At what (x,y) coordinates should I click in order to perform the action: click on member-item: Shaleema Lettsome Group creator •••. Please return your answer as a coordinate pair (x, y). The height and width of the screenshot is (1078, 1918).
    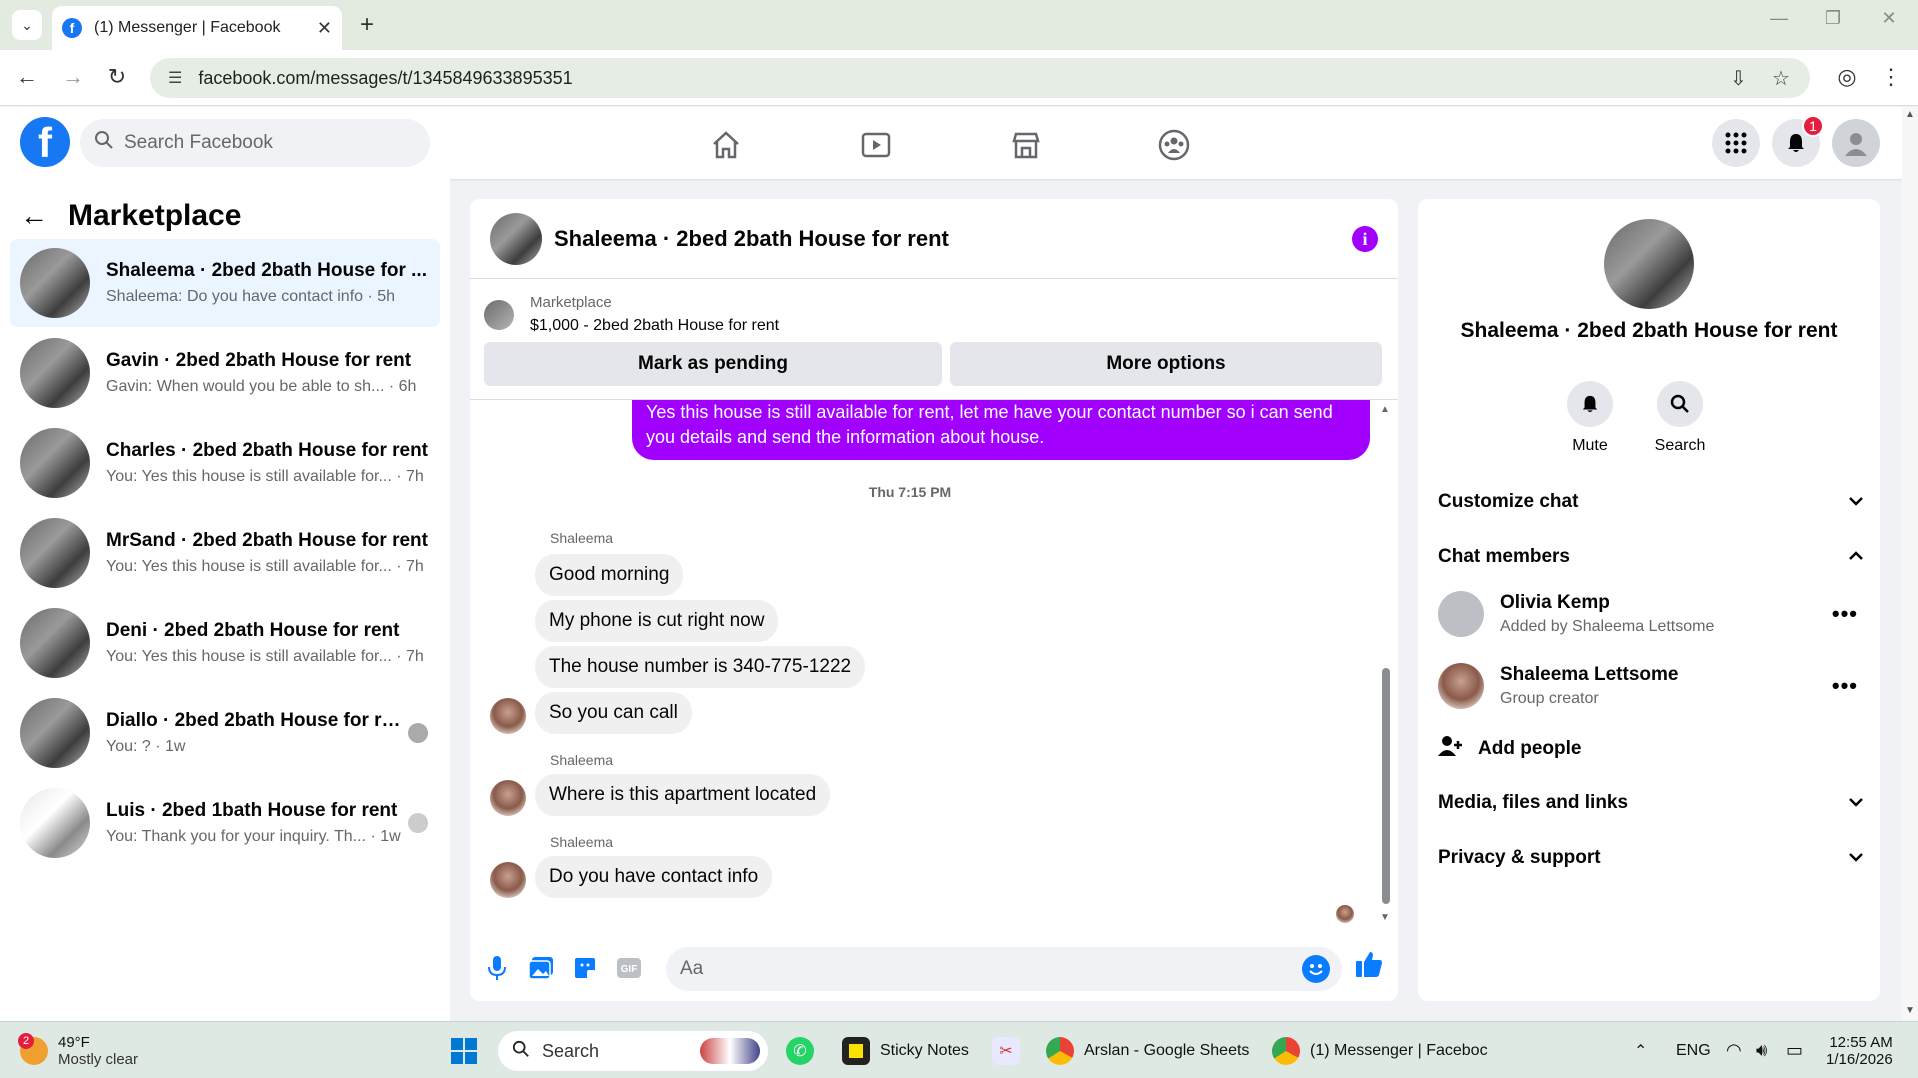
    Looking at the image, I should click on (1653, 686).